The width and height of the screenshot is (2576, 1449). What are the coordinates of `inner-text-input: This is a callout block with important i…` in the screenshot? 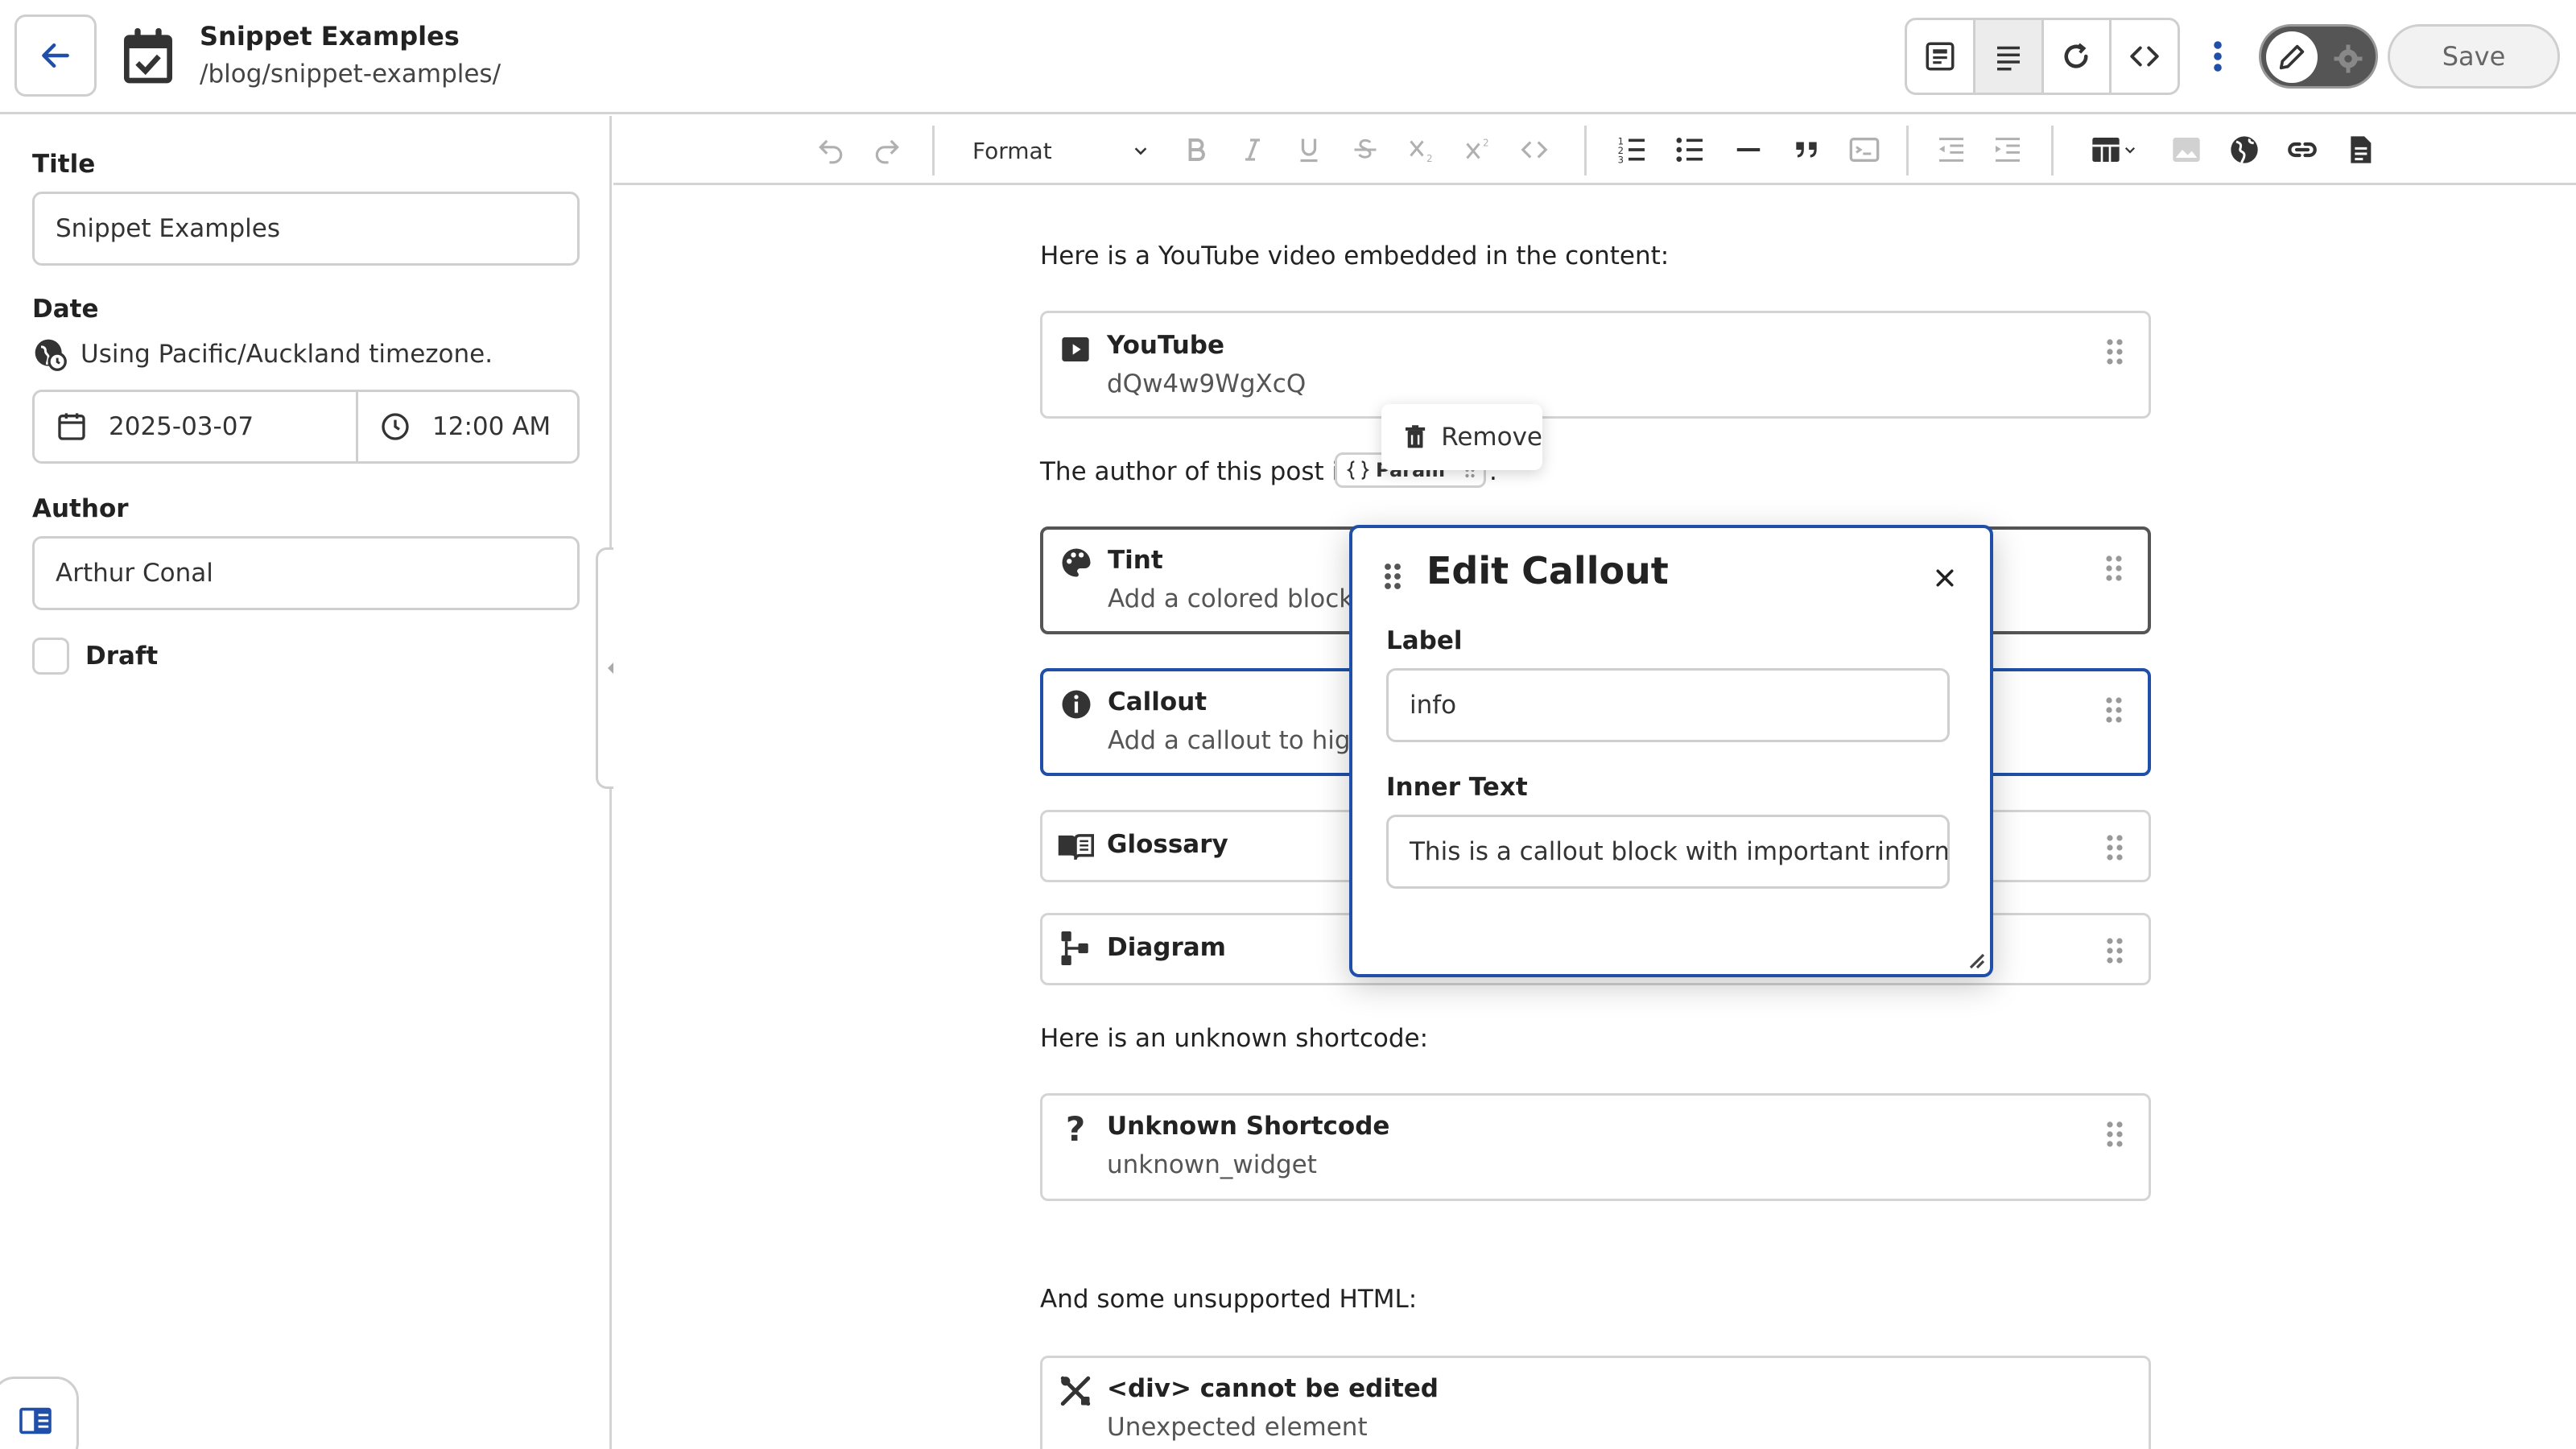 It's located at (1668, 852).